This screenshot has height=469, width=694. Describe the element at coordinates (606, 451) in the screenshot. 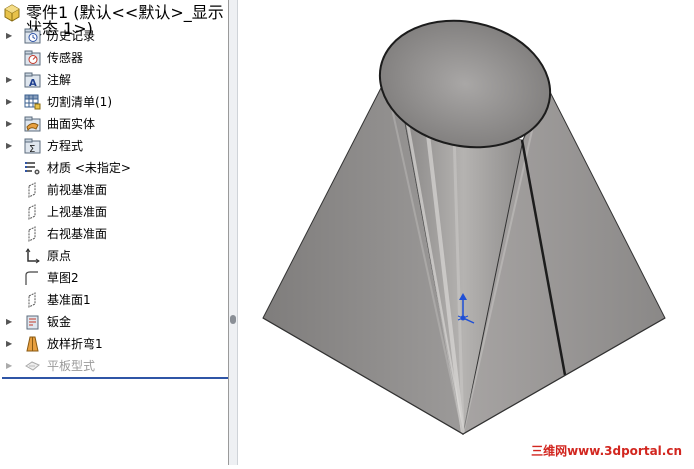

I see `watermark-text: 三维网www.3dportal.cn` at that location.